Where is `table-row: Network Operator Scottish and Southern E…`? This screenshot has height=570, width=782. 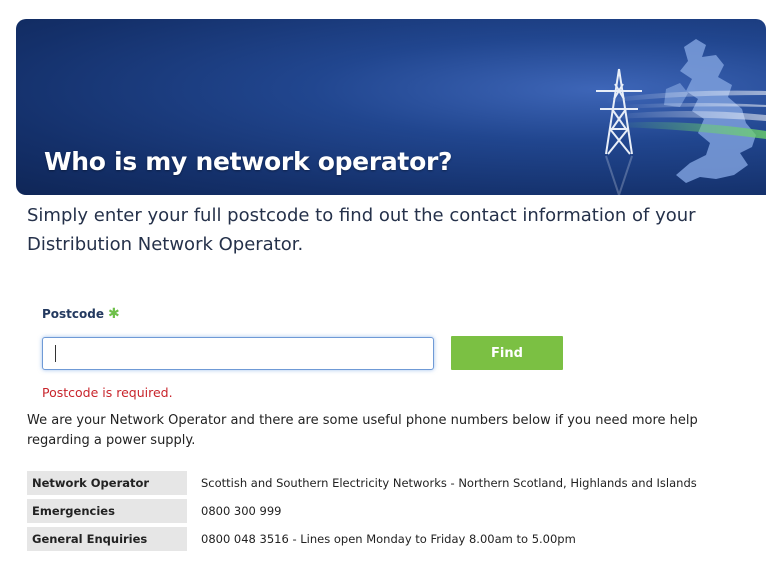
table-row: Network Operator Scottish and Southern E… is located at coordinates (367, 483).